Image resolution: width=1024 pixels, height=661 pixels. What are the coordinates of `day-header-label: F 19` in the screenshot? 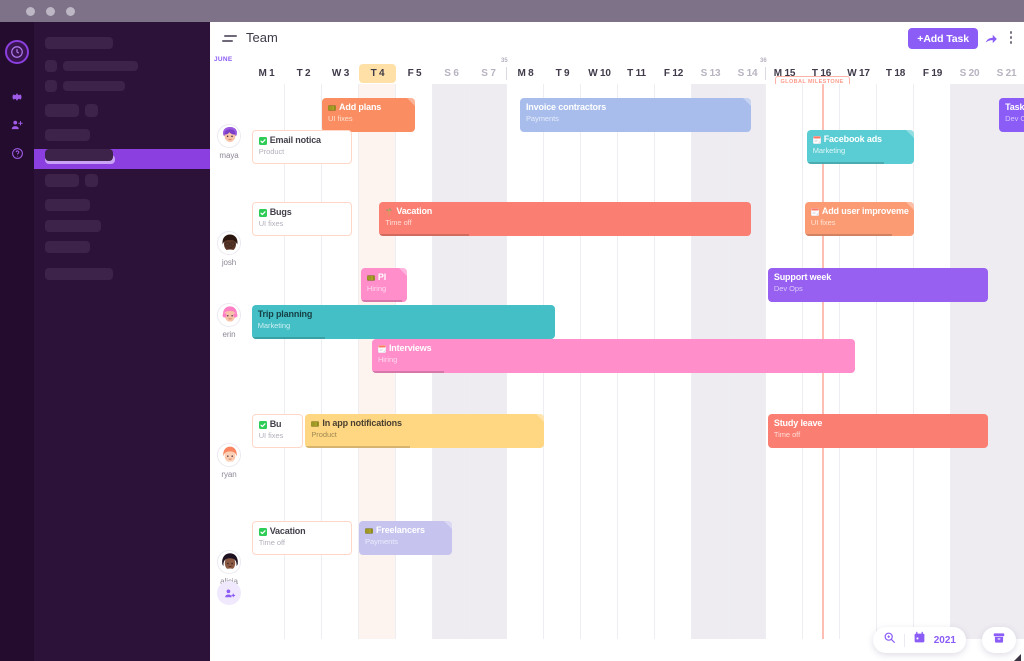 It's located at (932, 73).